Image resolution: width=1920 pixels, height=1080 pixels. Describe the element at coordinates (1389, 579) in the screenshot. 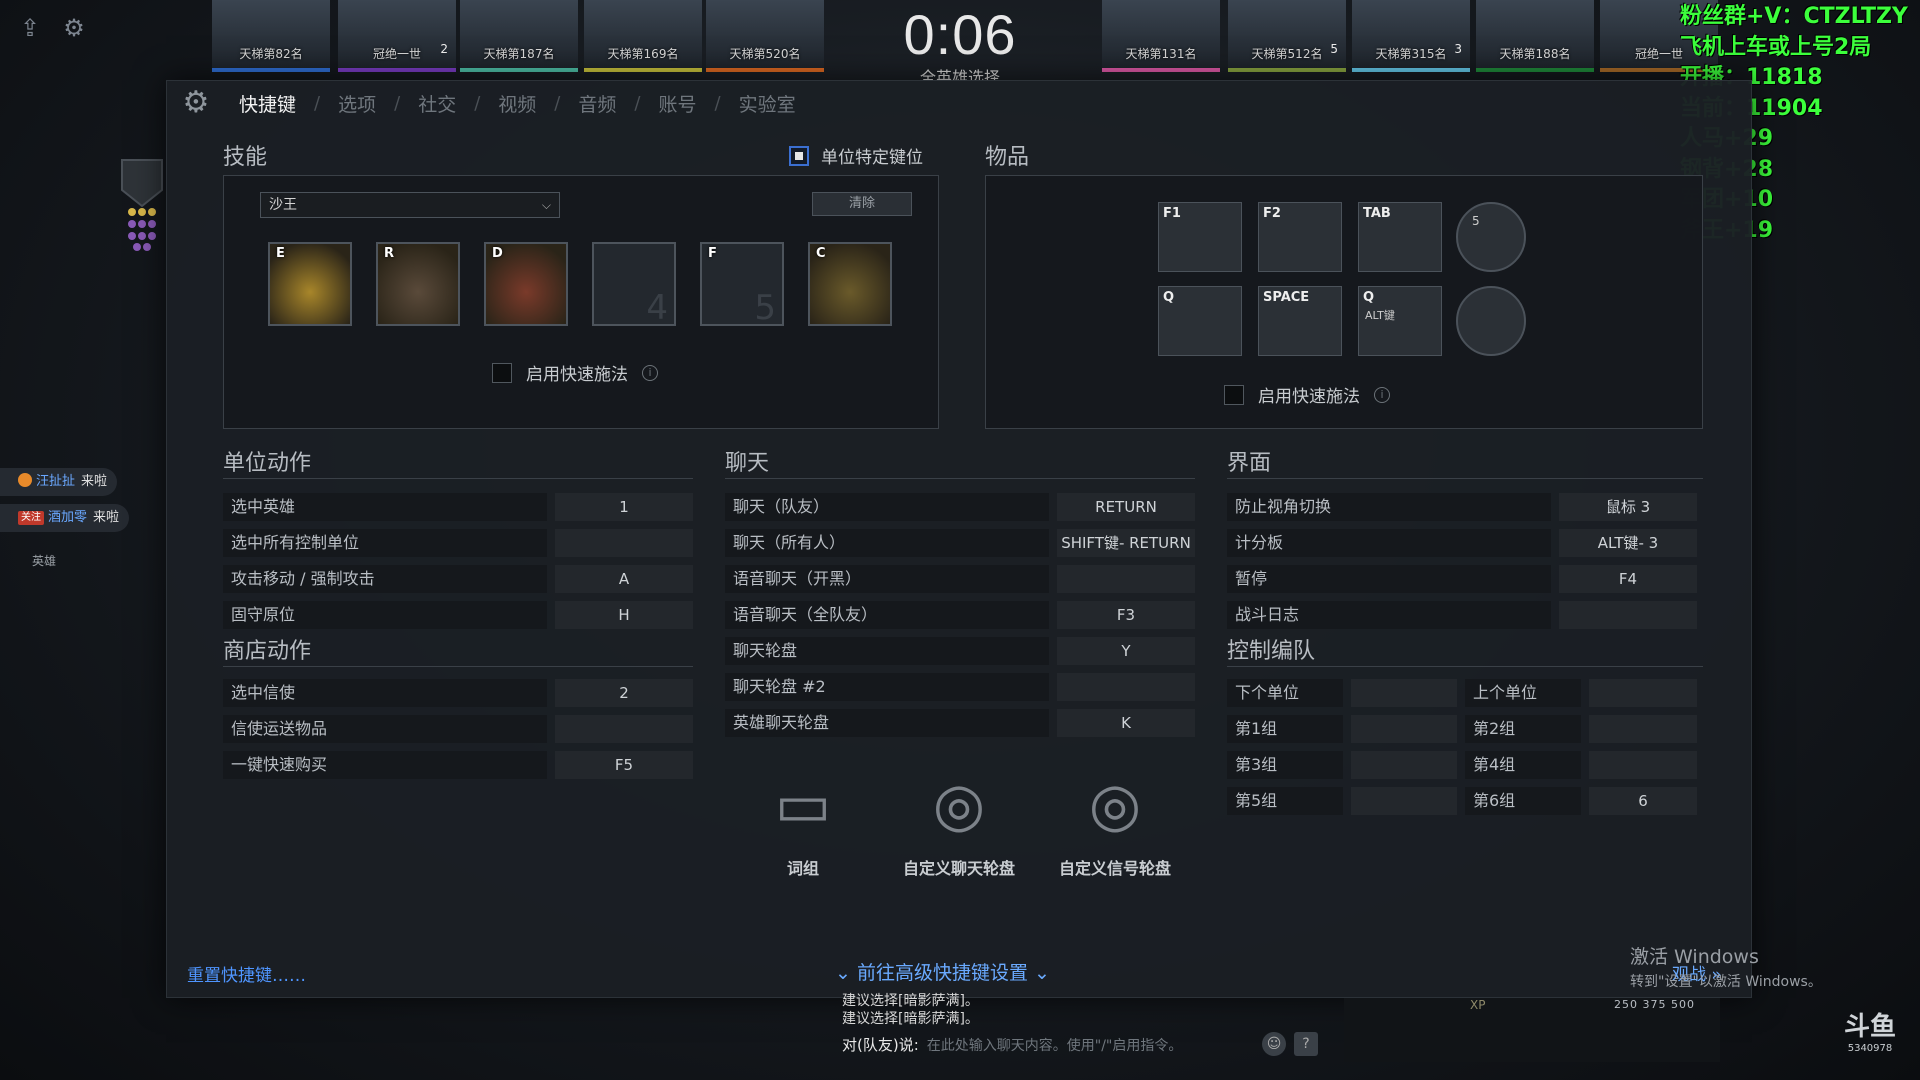

I see `keybind-label: 暂停` at that location.